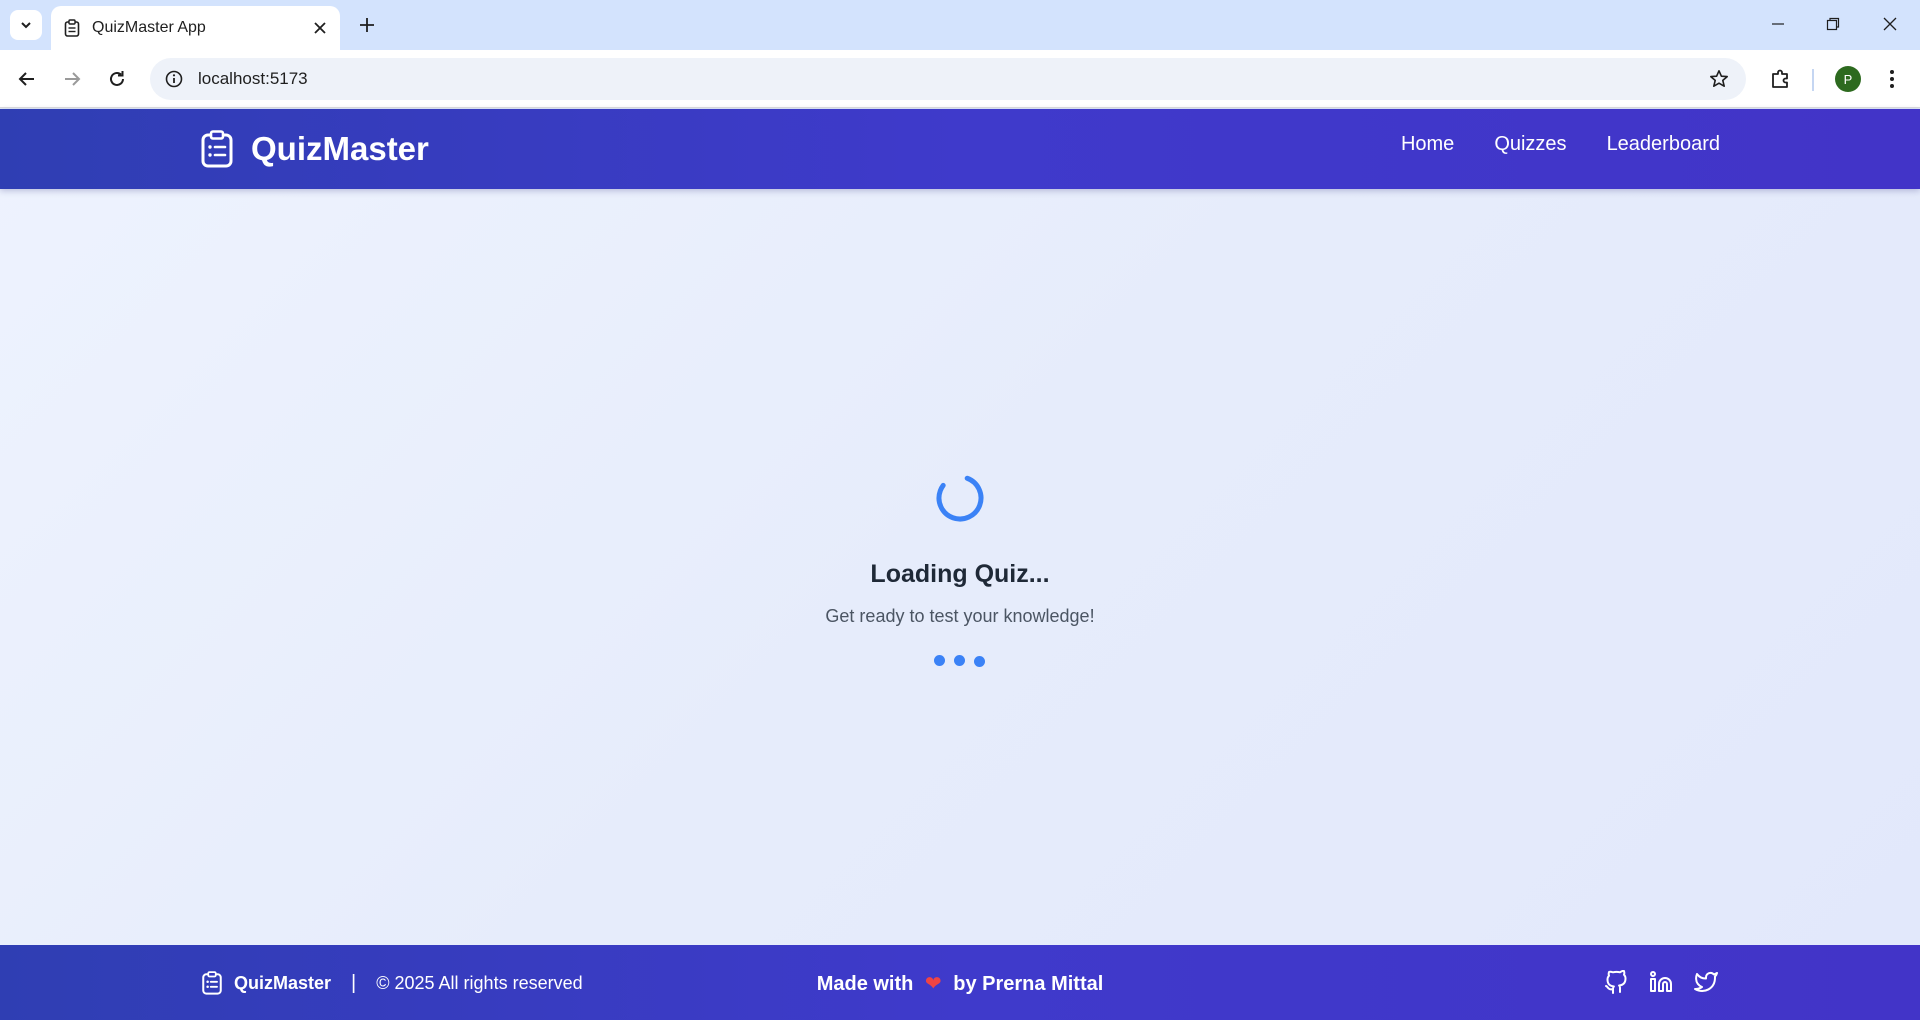 This screenshot has height=1020, width=1920. I want to click on tab-search-button, so click(26, 25).